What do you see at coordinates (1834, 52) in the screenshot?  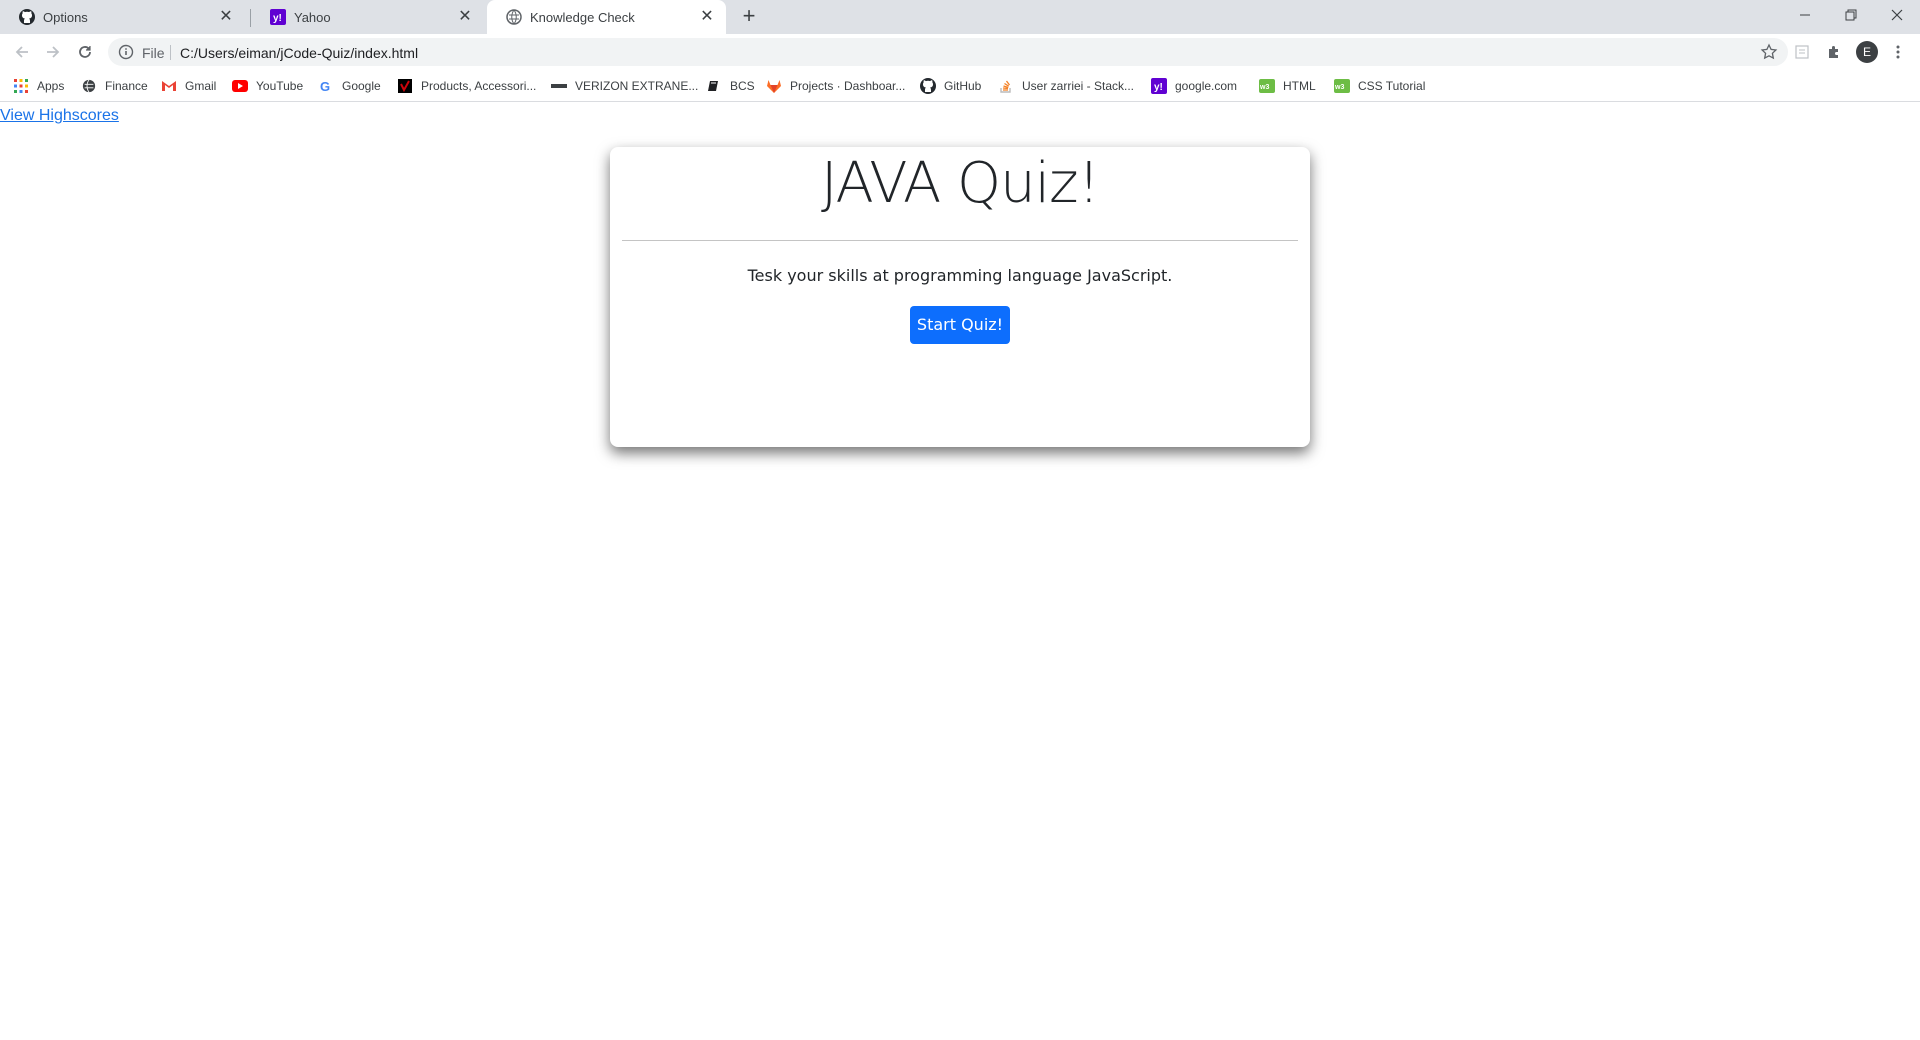 I see `extensions-puzzle-icon` at bounding box center [1834, 52].